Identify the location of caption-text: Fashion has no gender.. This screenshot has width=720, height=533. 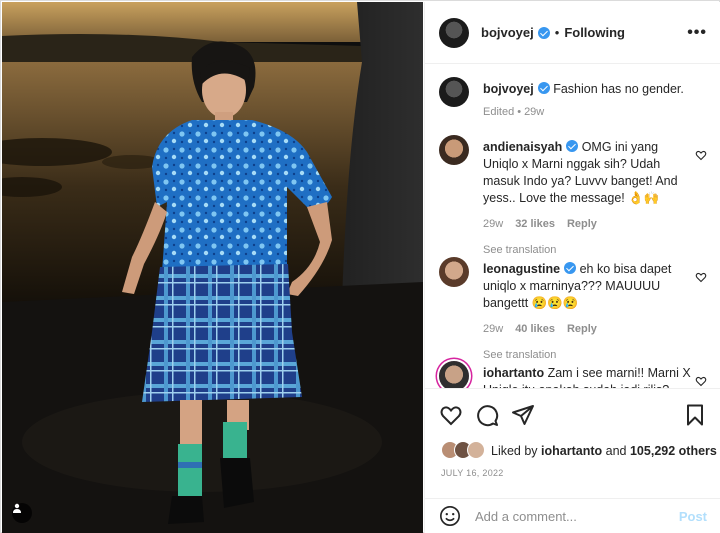
(618, 89).